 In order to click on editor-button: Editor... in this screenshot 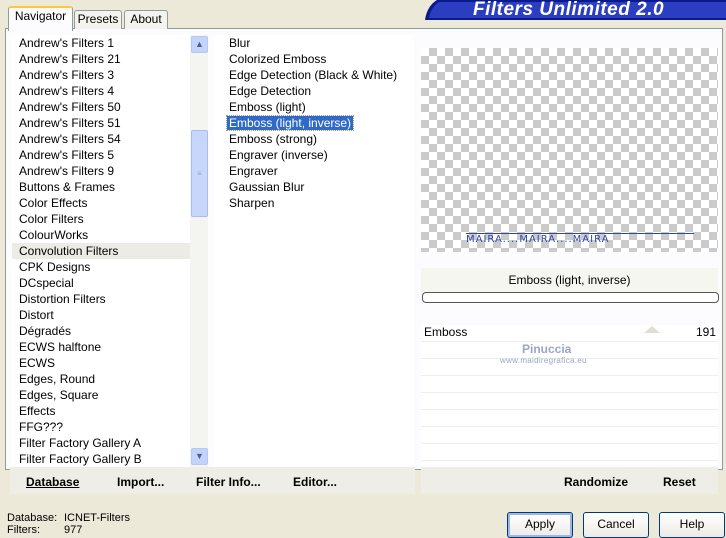, I will do `click(315, 482)`.